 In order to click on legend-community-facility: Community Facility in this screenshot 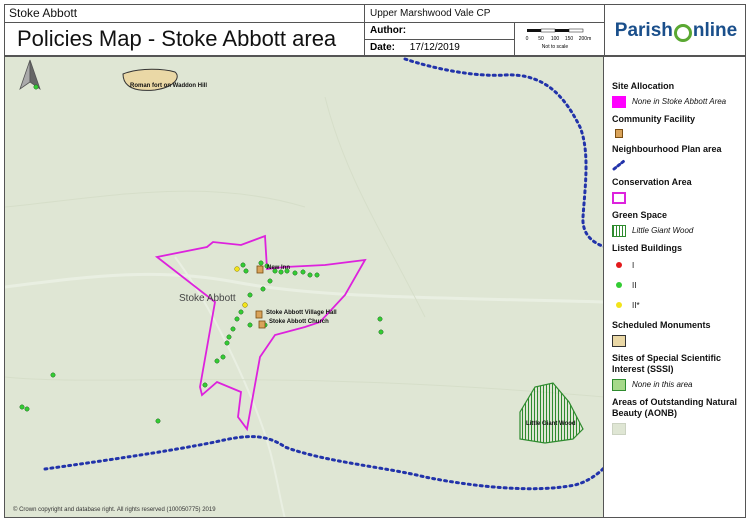, I will do `click(654, 119)`.